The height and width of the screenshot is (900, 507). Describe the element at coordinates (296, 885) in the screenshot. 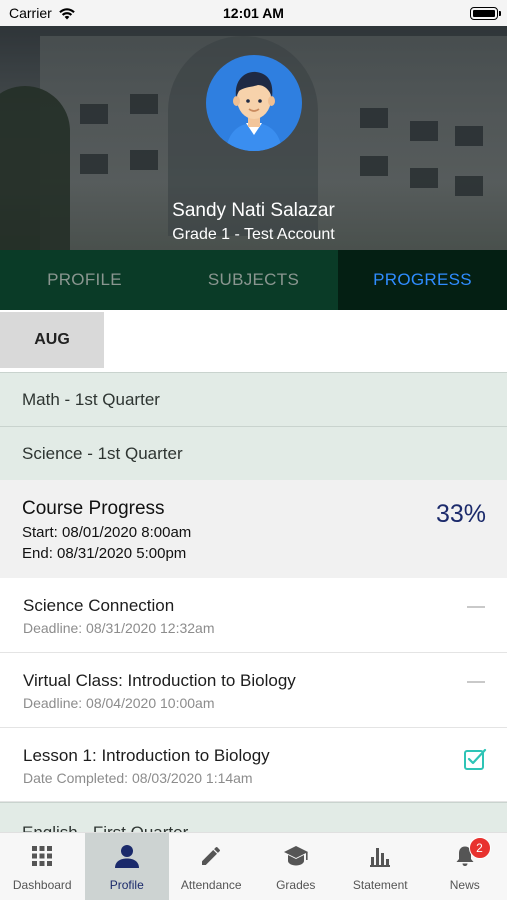

I see `nav-label: Grades` at that location.